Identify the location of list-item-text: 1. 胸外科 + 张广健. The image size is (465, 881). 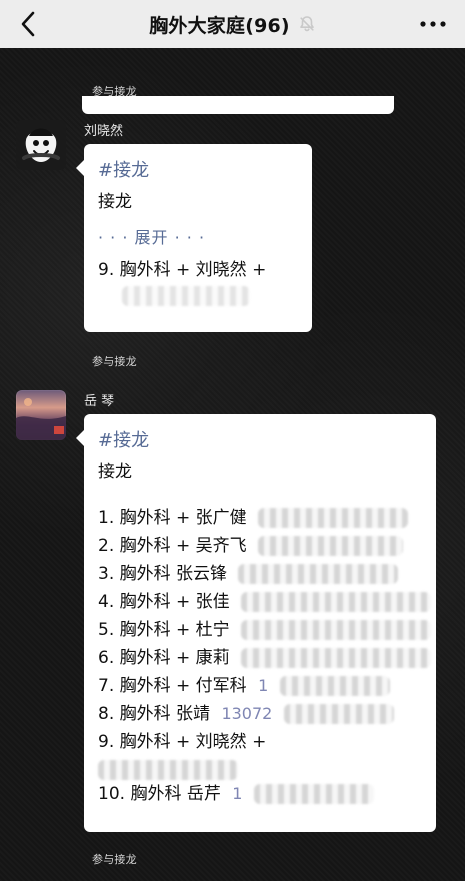
(172, 518).